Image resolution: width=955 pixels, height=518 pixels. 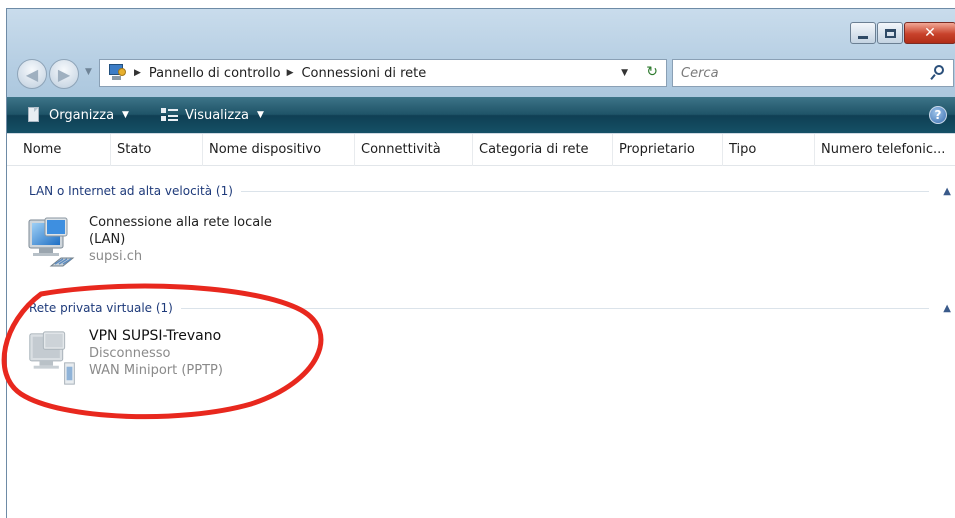 What do you see at coordinates (863, 33) in the screenshot?
I see `minimize-button` at bounding box center [863, 33].